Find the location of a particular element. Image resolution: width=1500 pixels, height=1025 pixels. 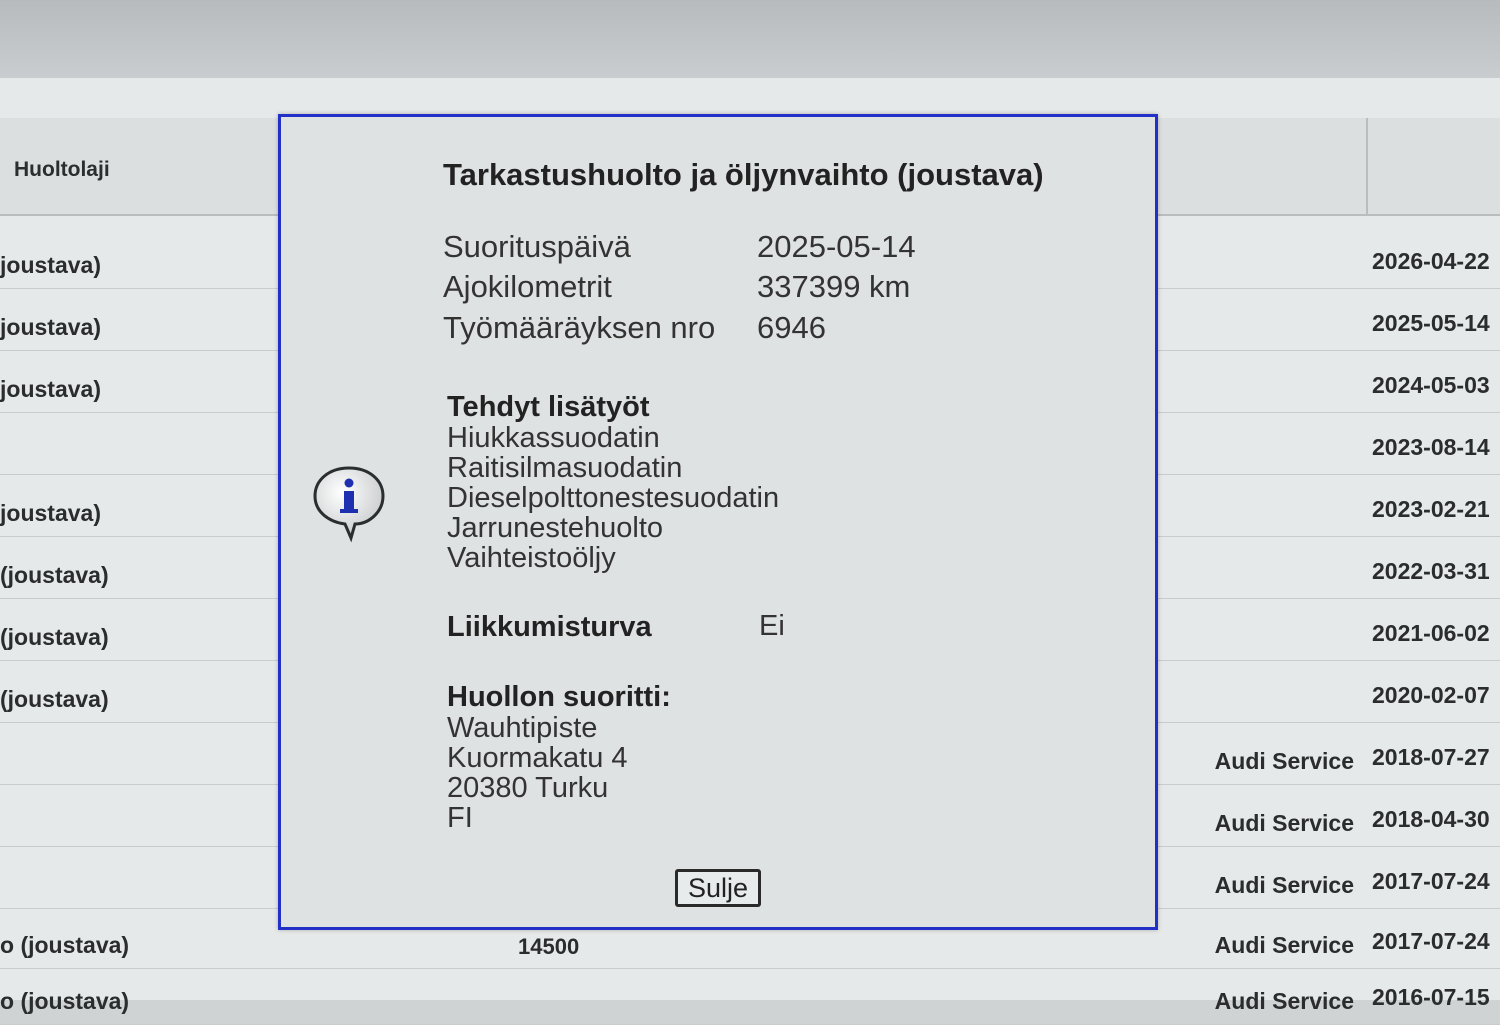

work-order-value: 6946 is located at coordinates (791, 327).